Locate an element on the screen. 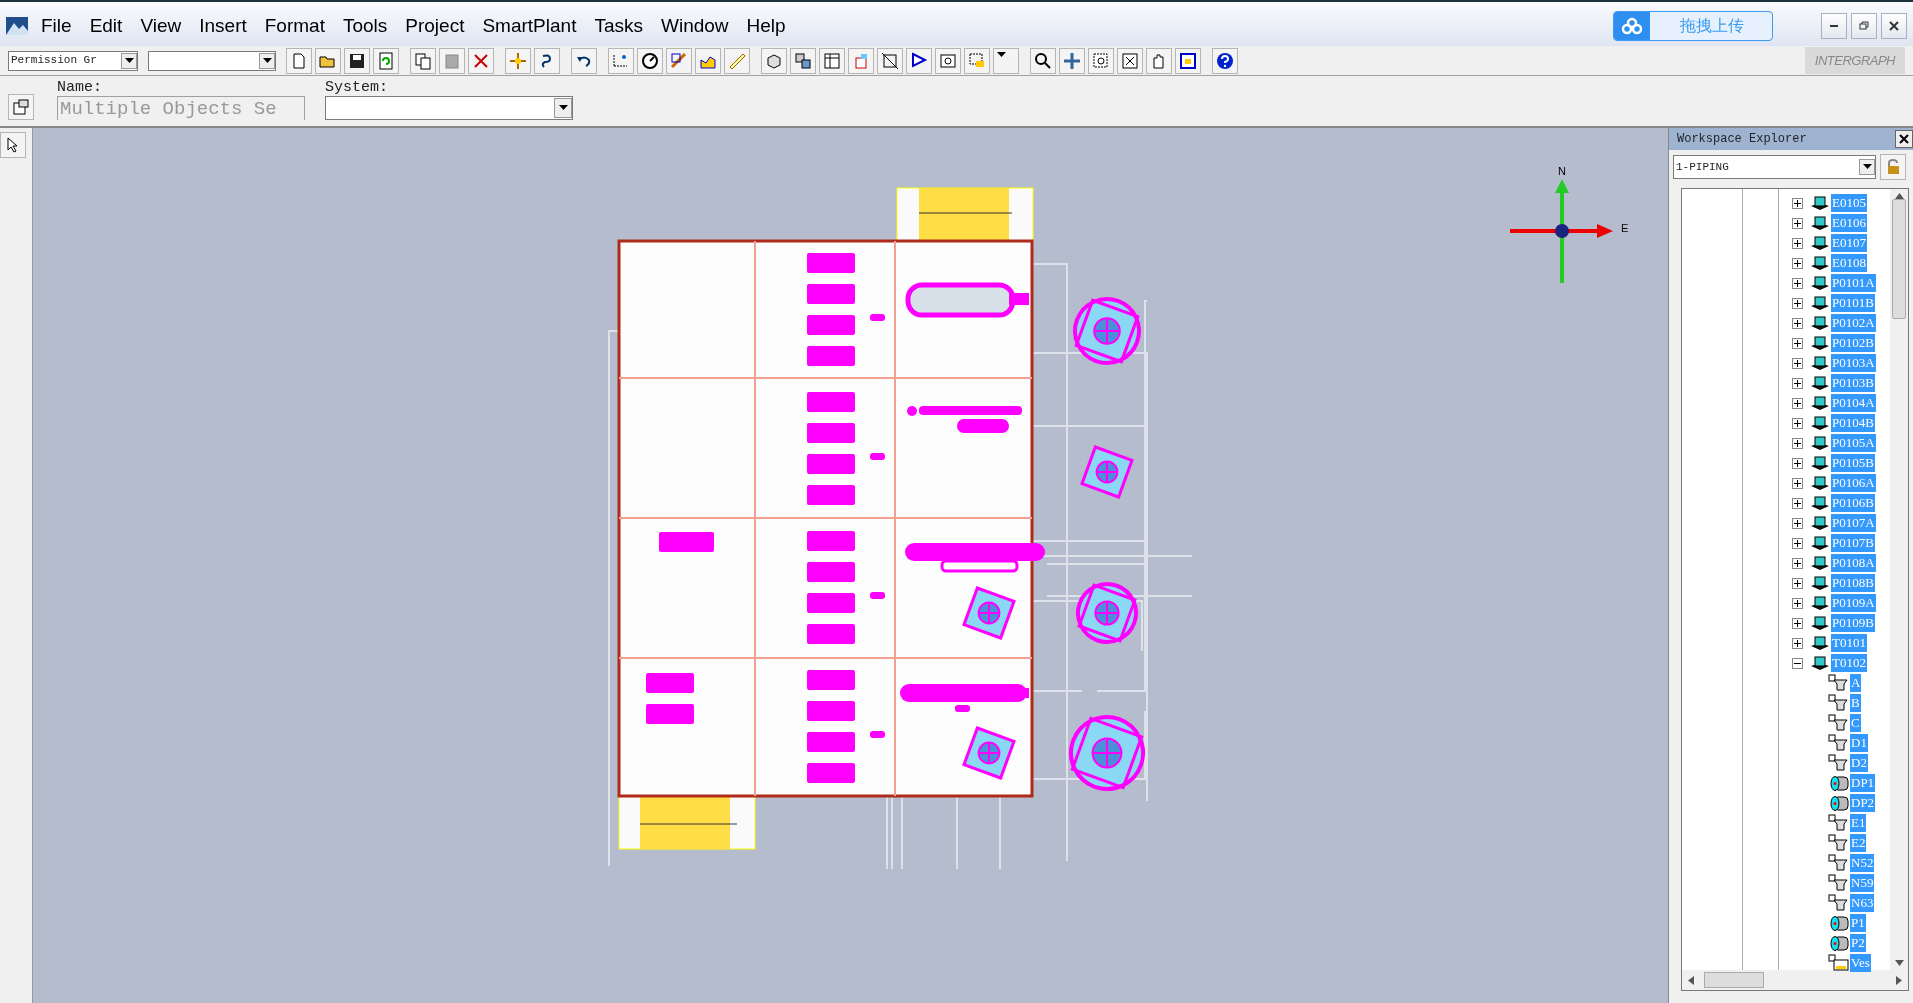 The height and width of the screenshot is (1003, 1913). scrollbar-thumb is located at coordinates (1899, 259).